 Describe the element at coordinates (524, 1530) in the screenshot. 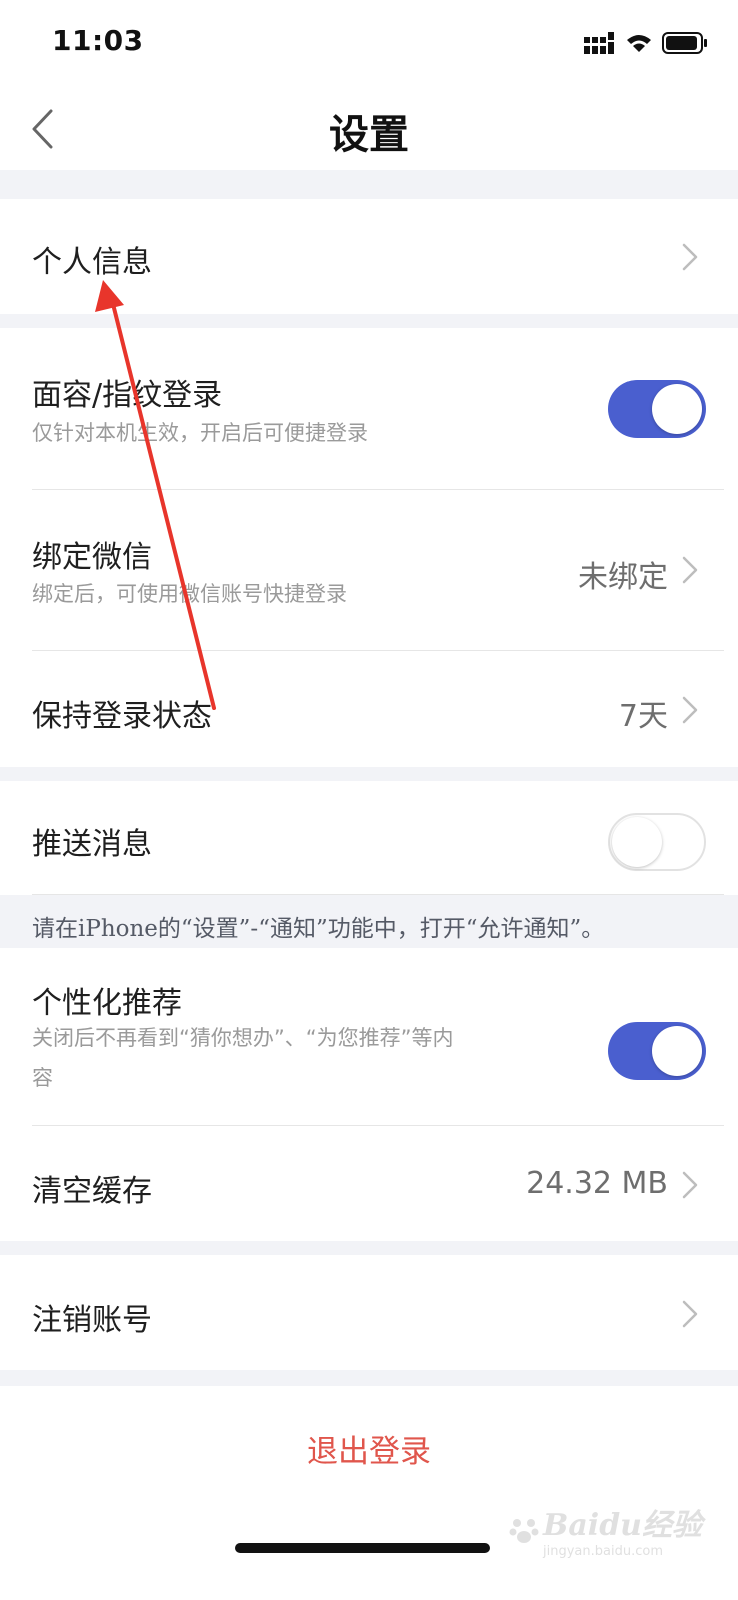

I see `paw-logo-icon` at that location.